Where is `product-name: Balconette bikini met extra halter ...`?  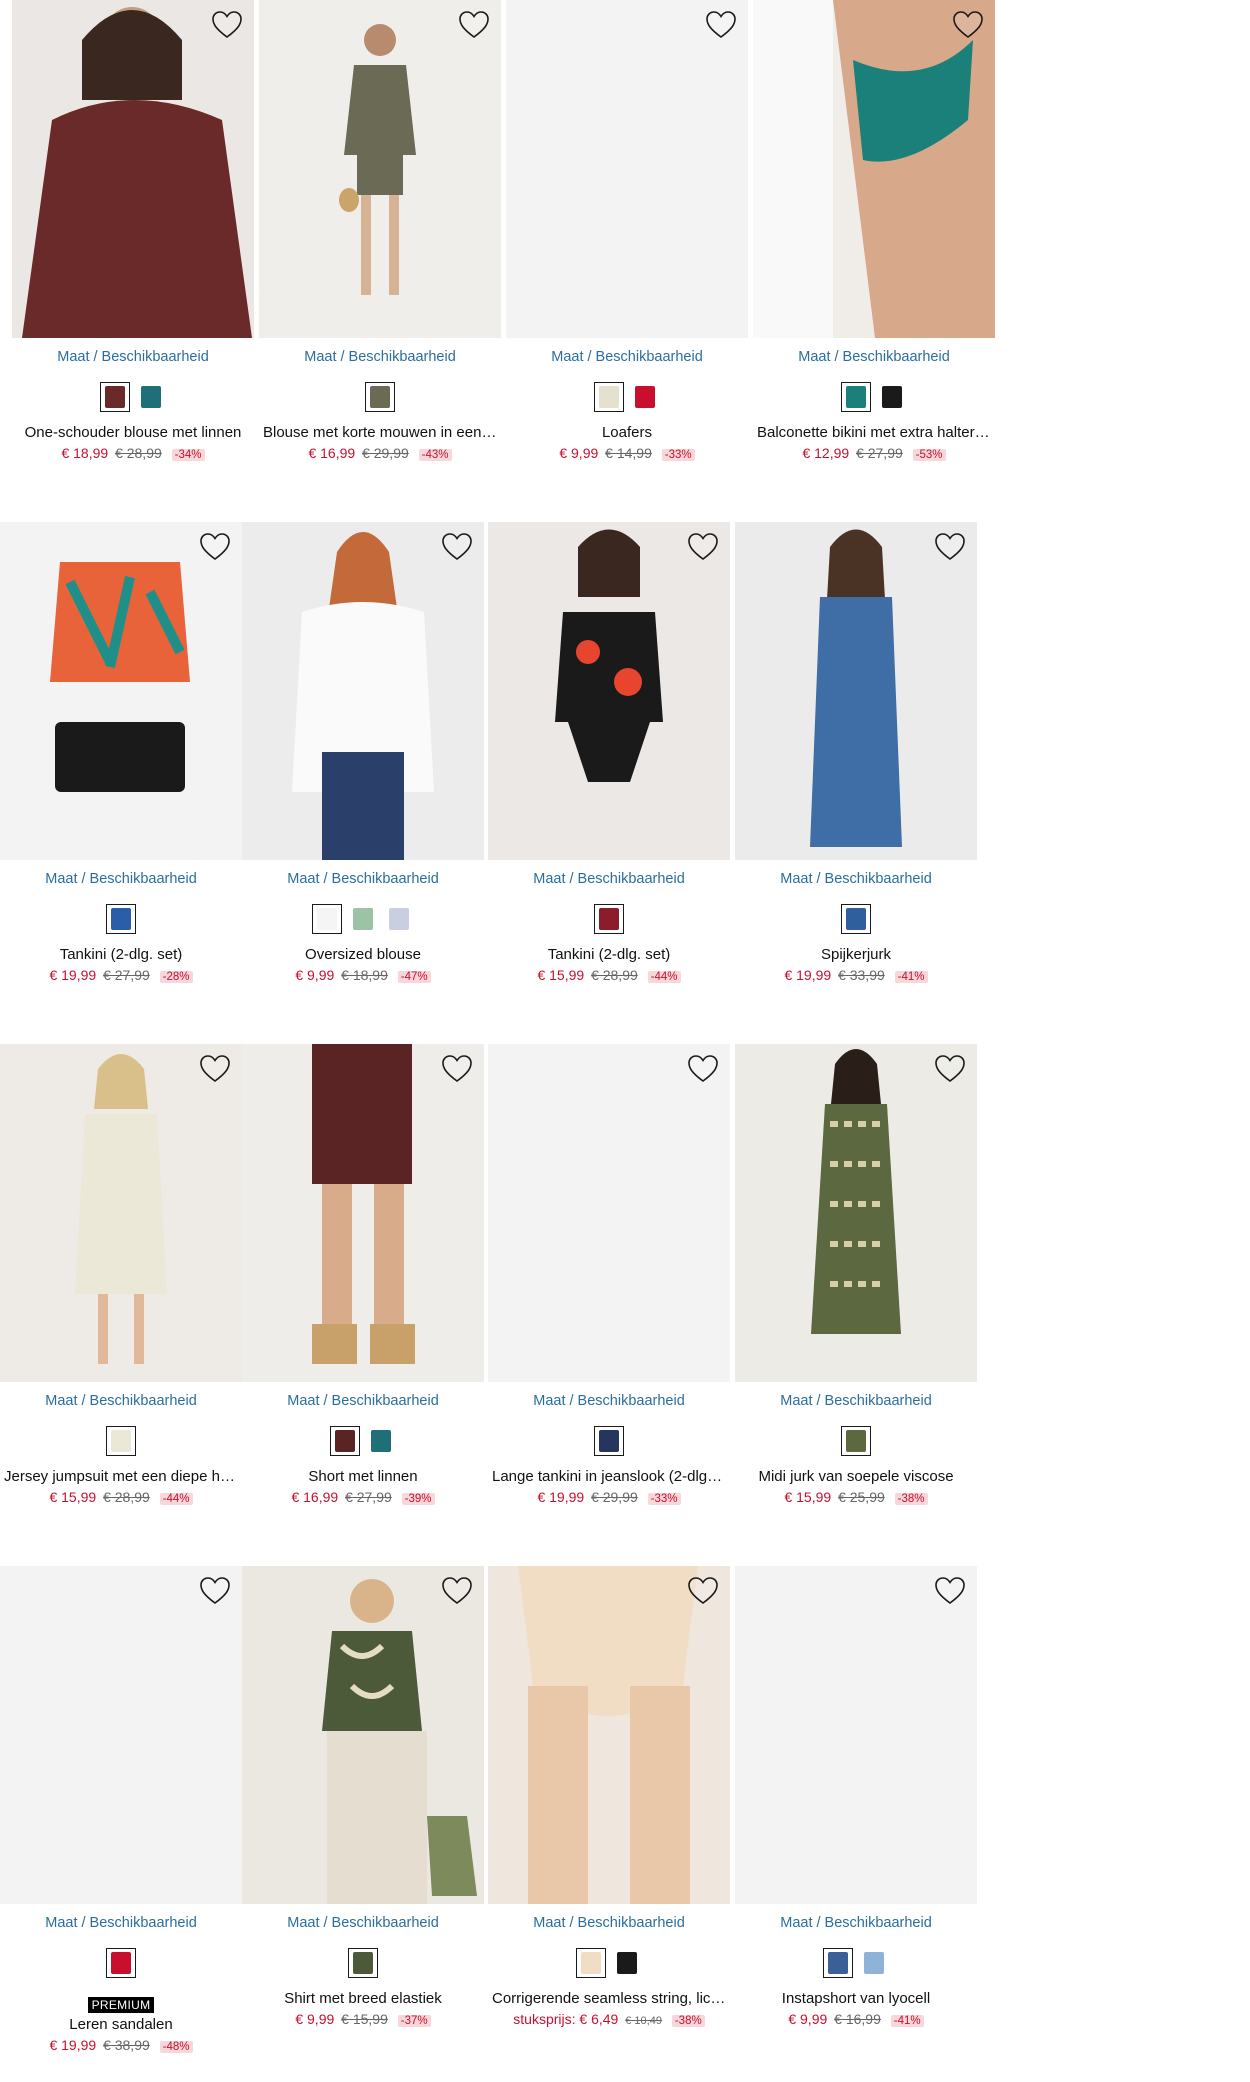 product-name: Balconette bikini met extra halter ... is located at coordinates (874, 432).